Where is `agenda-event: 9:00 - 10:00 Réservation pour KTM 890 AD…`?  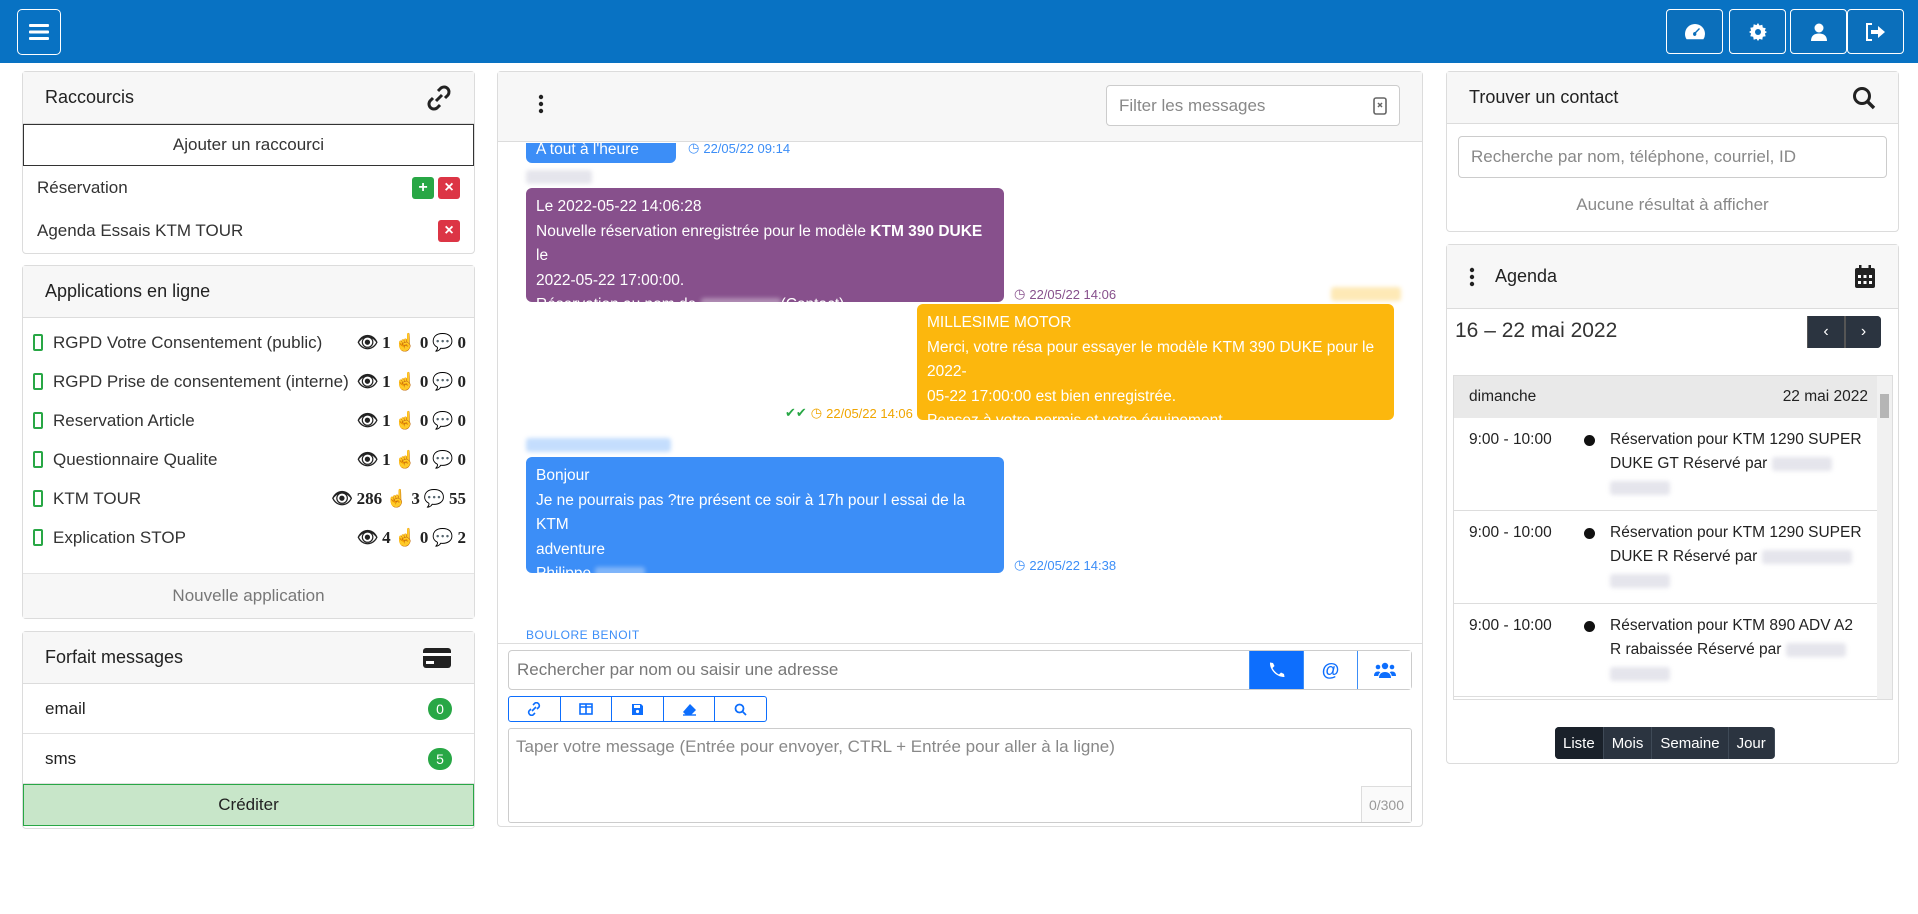 agenda-event: 9:00 - 10:00 Réservation pour KTM 890 AD… is located at coordinates (1673, 650).